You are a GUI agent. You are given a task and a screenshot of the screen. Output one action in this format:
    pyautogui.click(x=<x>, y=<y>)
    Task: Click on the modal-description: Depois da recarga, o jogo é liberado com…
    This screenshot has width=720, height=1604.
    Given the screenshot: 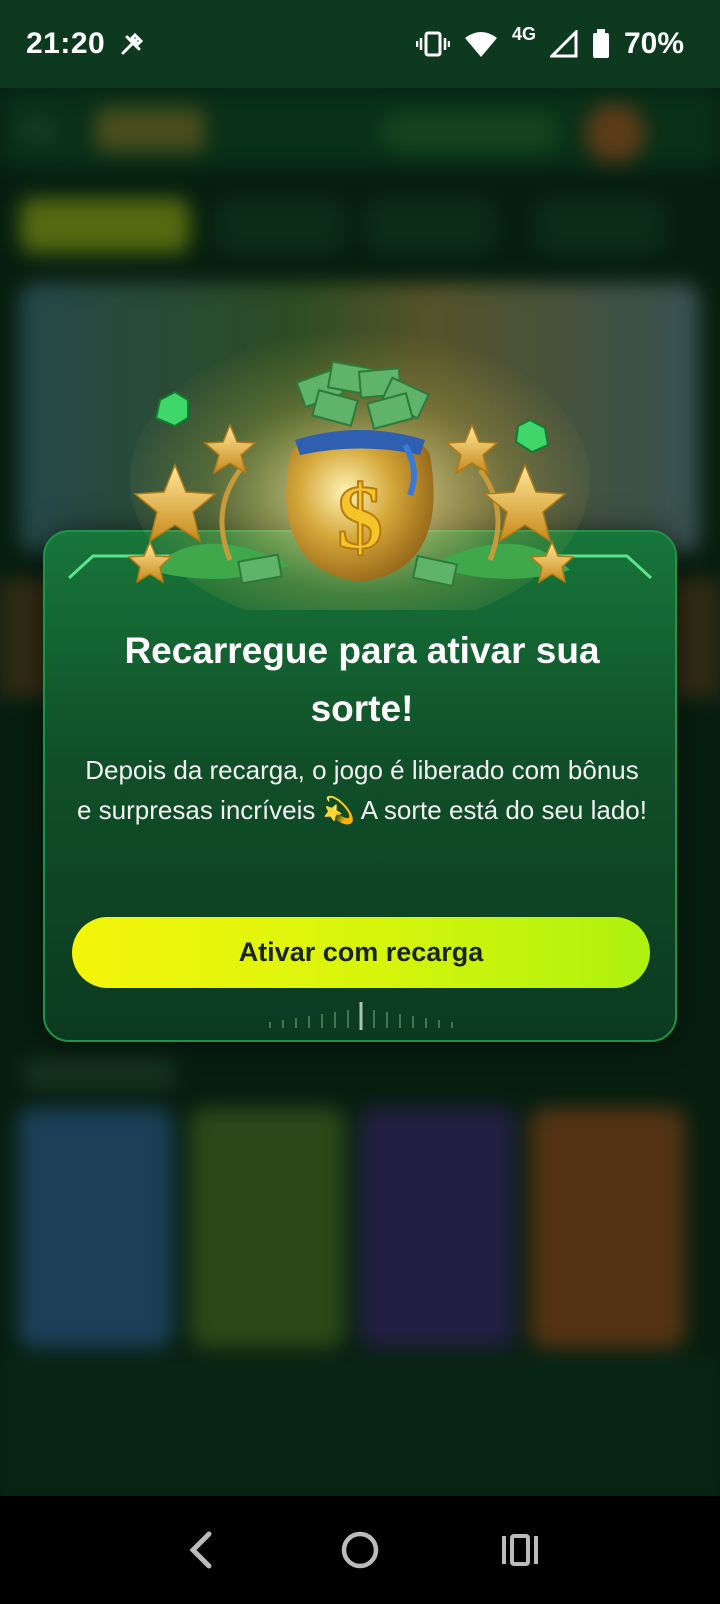 What is the action you would take?
    pyautogui.click(x=362, y=790)
    